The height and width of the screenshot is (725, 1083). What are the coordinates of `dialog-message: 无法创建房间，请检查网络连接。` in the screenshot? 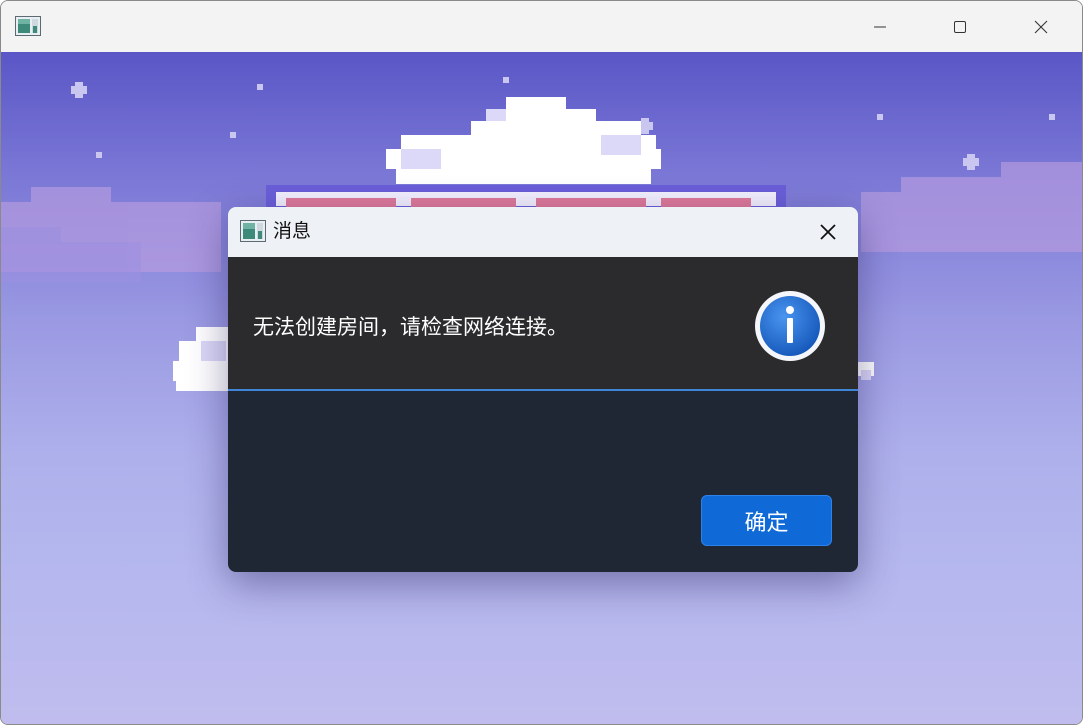 It's located at (410, 327).